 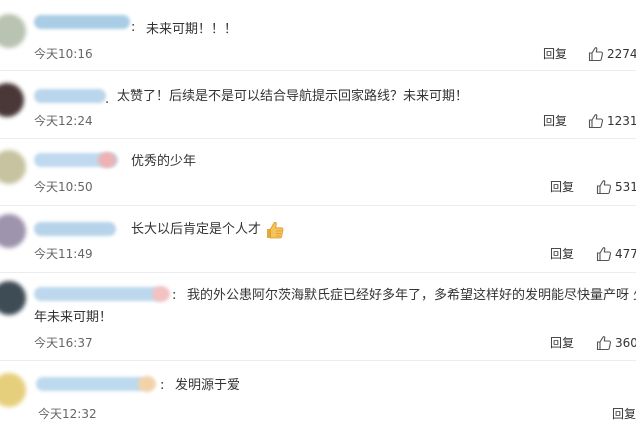 I want to click on comment-text: 太赞了！后续是不是可以结合导航提示回家路线？未来可期！, so click(x=293, y=96).